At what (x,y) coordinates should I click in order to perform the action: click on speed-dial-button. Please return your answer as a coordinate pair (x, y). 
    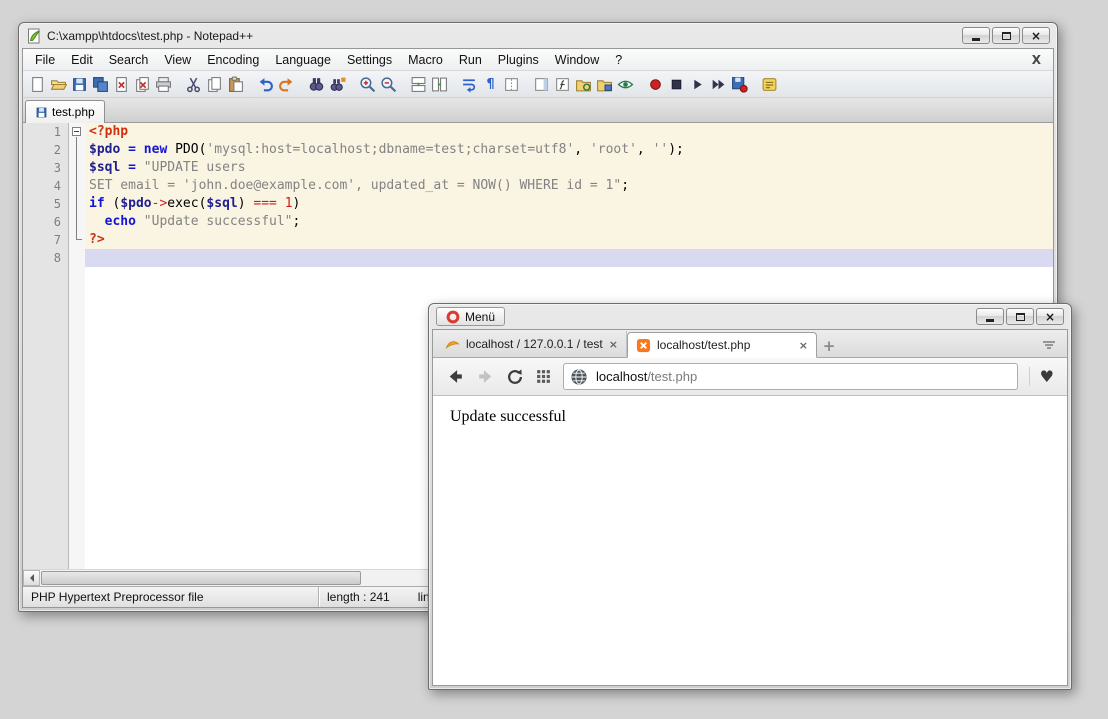
    Looking at the image, I should click on (543, 376).